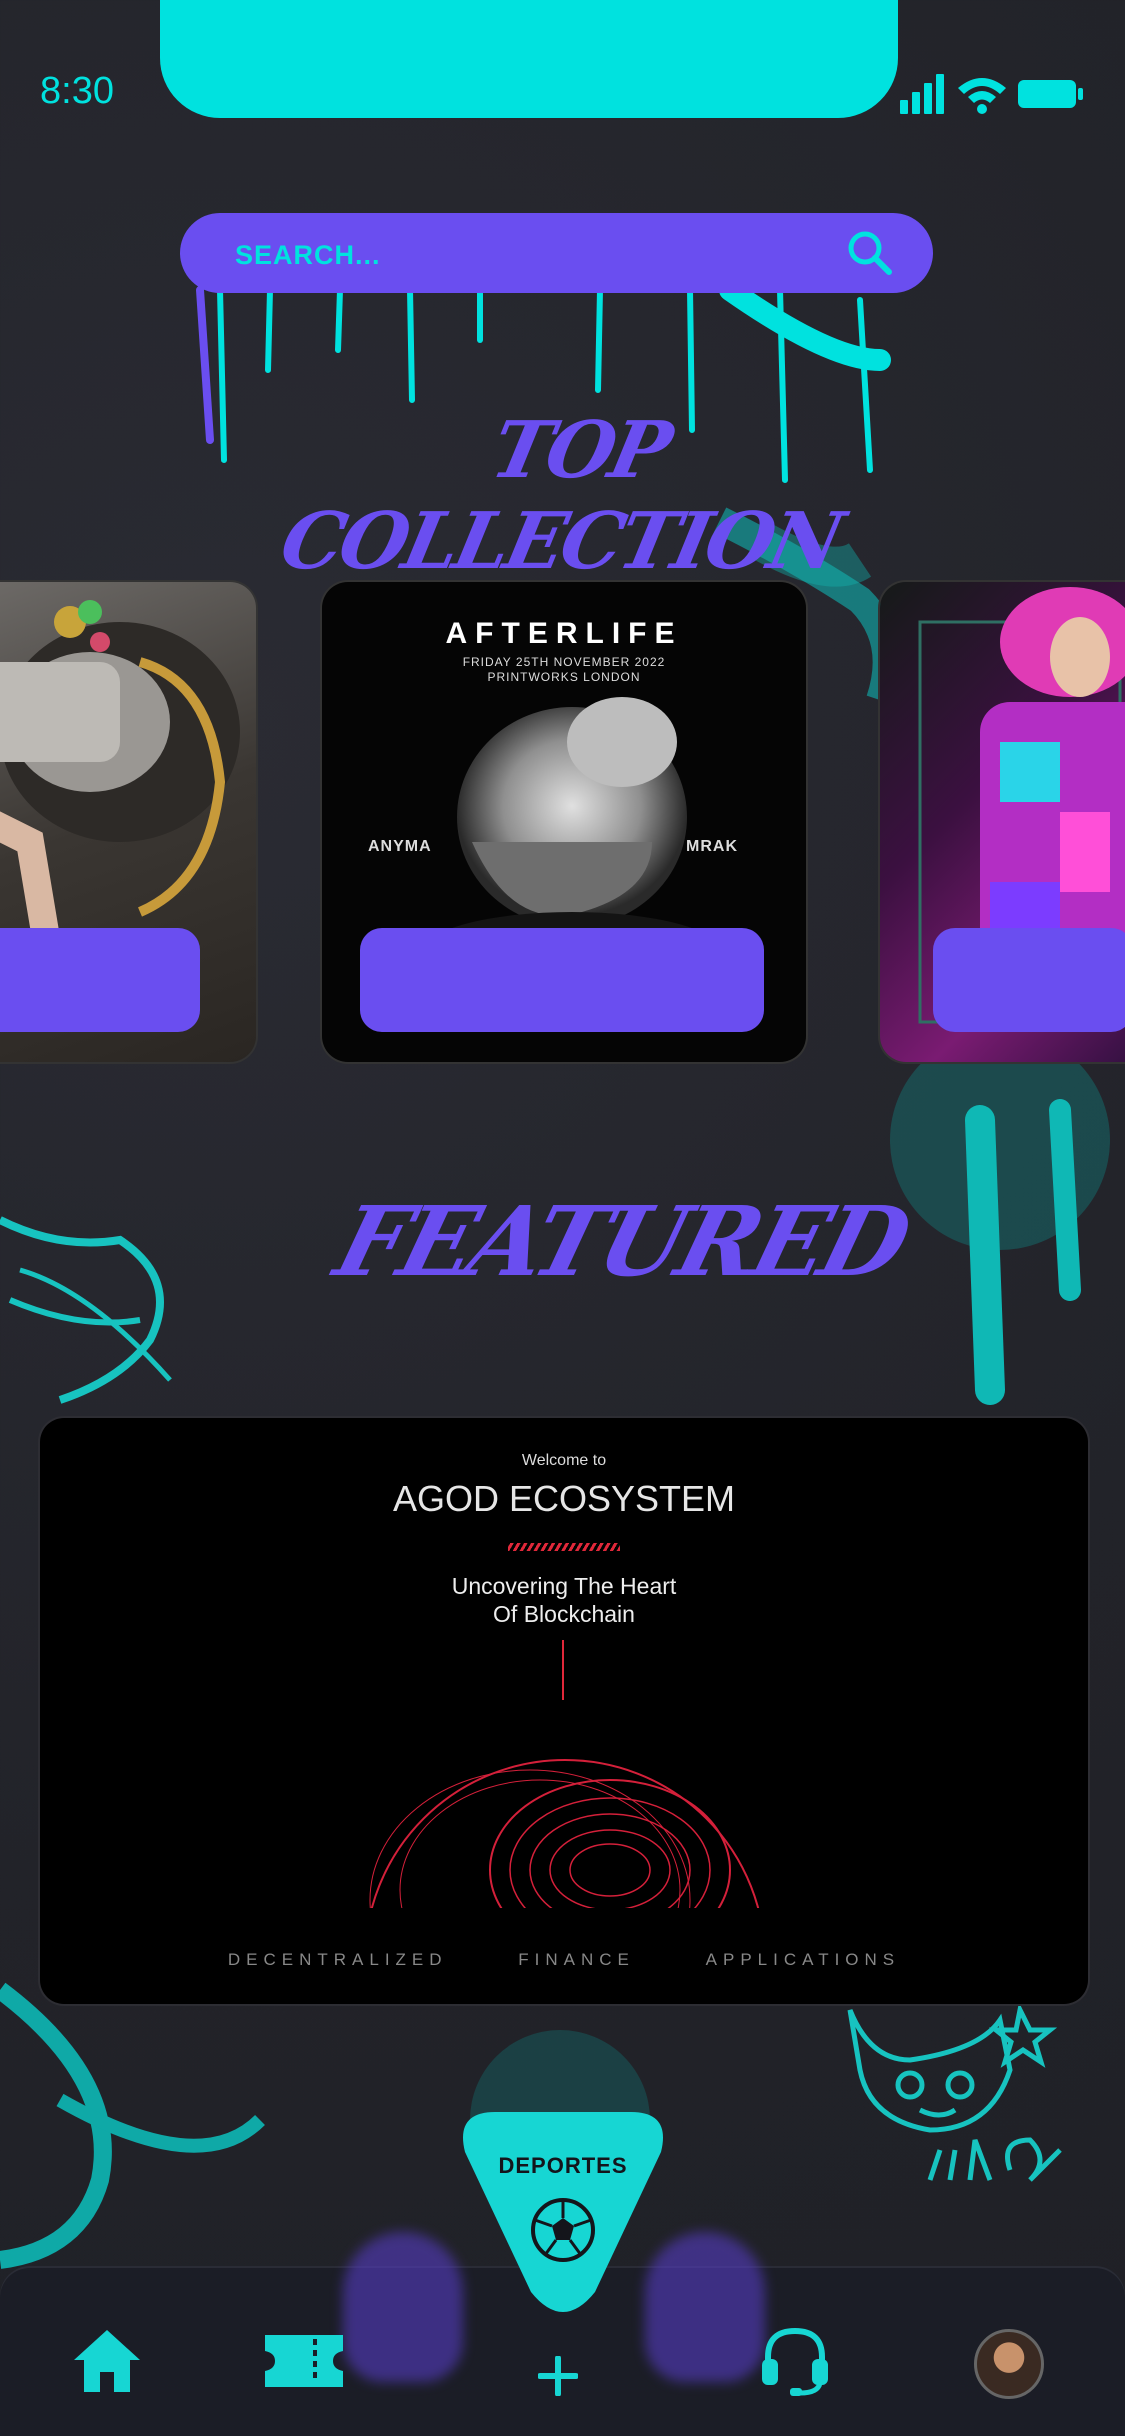 The height and width of the screenshot is (2436, 1125). What do you see at coordinates (1009, 2364) in the screenshot?
I see `avatar` at bounding box center [1009, 2364].